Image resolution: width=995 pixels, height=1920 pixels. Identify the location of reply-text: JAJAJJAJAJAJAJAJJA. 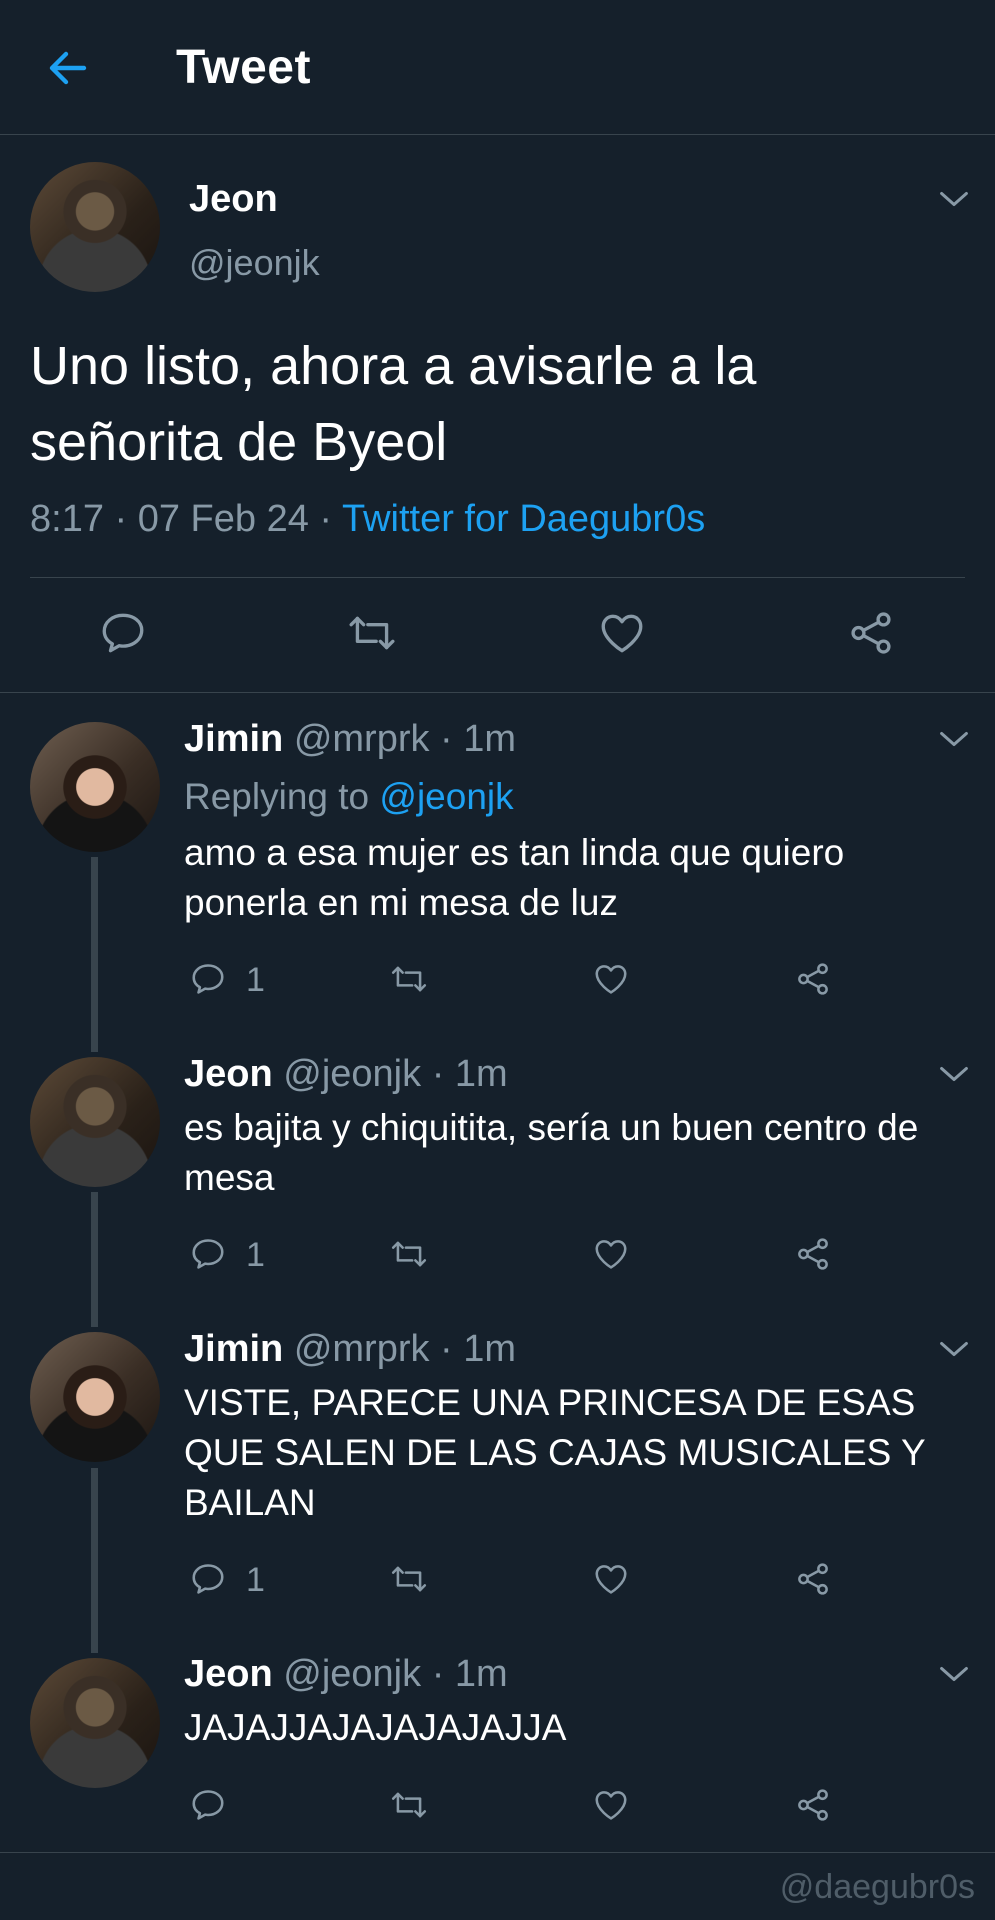
(375, 1727).